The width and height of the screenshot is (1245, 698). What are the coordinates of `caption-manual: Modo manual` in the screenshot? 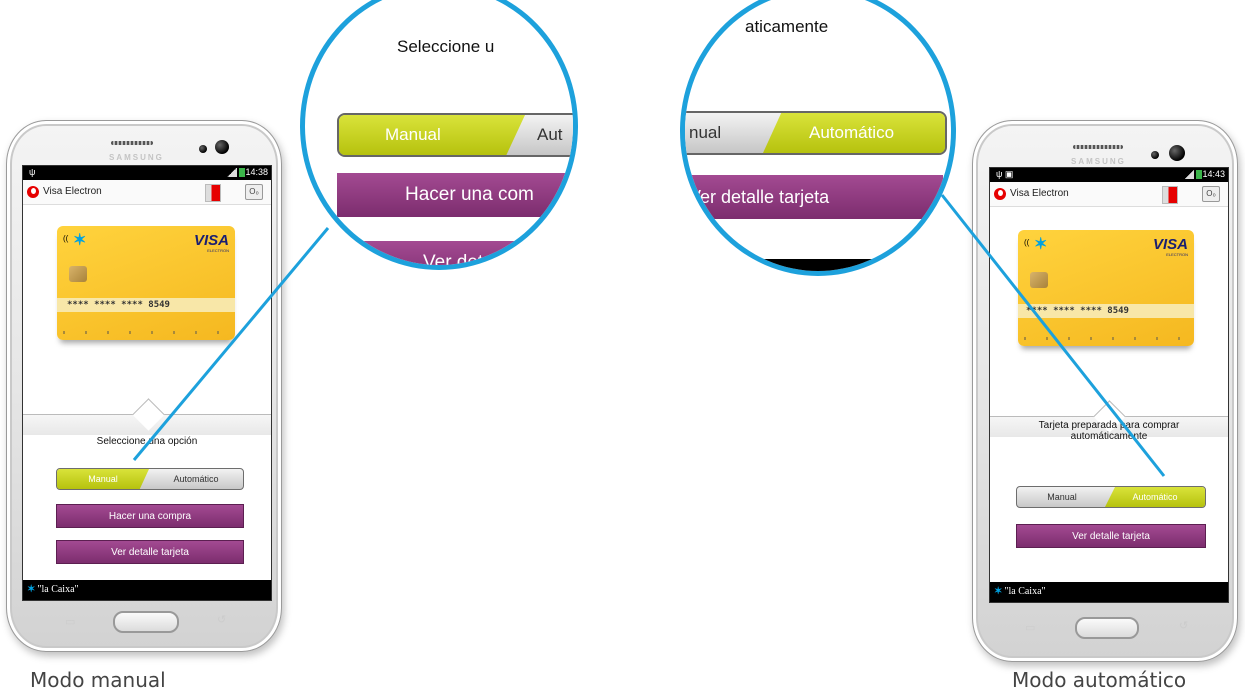 It's located at (98, 680).